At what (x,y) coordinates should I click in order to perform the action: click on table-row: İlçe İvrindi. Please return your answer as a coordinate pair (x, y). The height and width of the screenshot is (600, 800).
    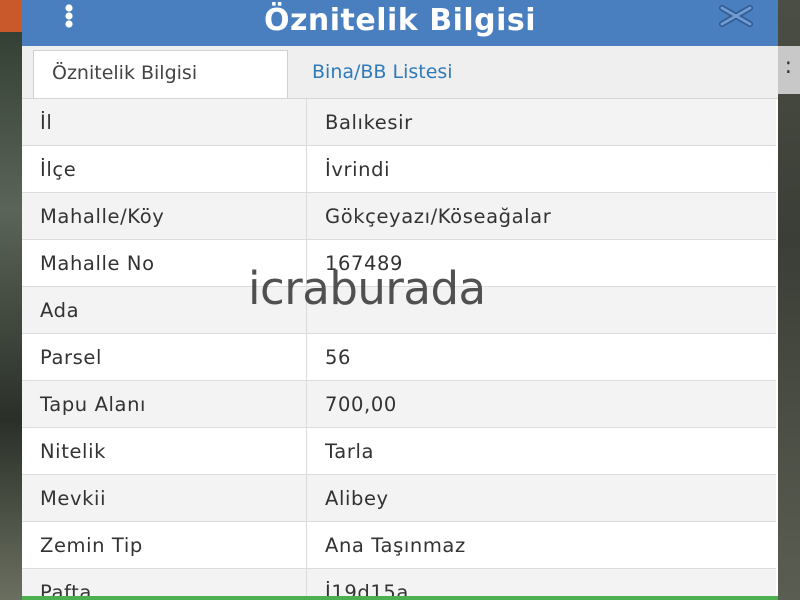
    Looking at the image, I should click on (399, 169).